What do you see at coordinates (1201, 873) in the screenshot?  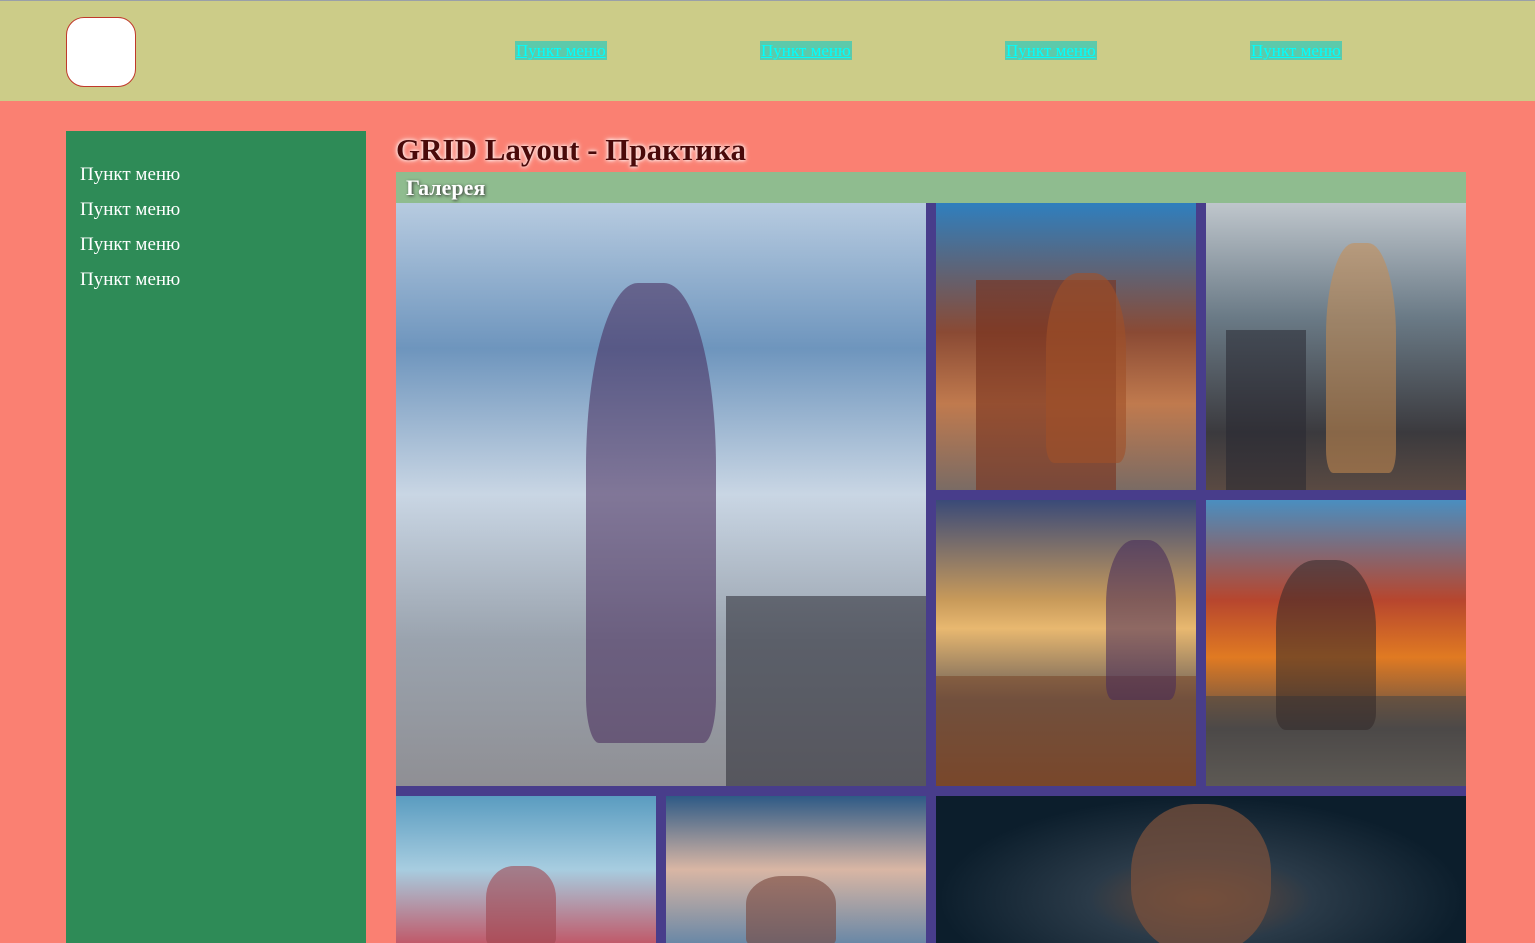 I see `photo-portrait` at bounding box center [1201, 873].